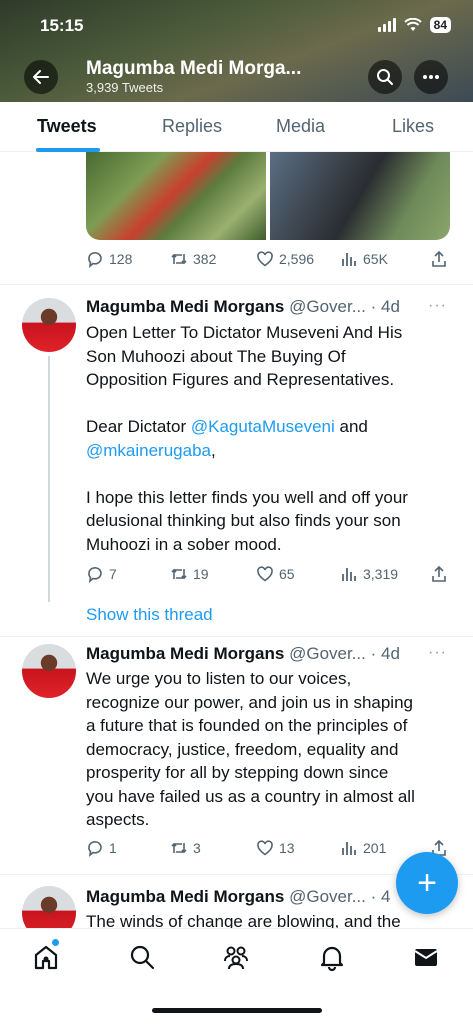 The height and width of the screenshot is (1024, 473). I want to click on reply-button: 7, so click(101, 574).